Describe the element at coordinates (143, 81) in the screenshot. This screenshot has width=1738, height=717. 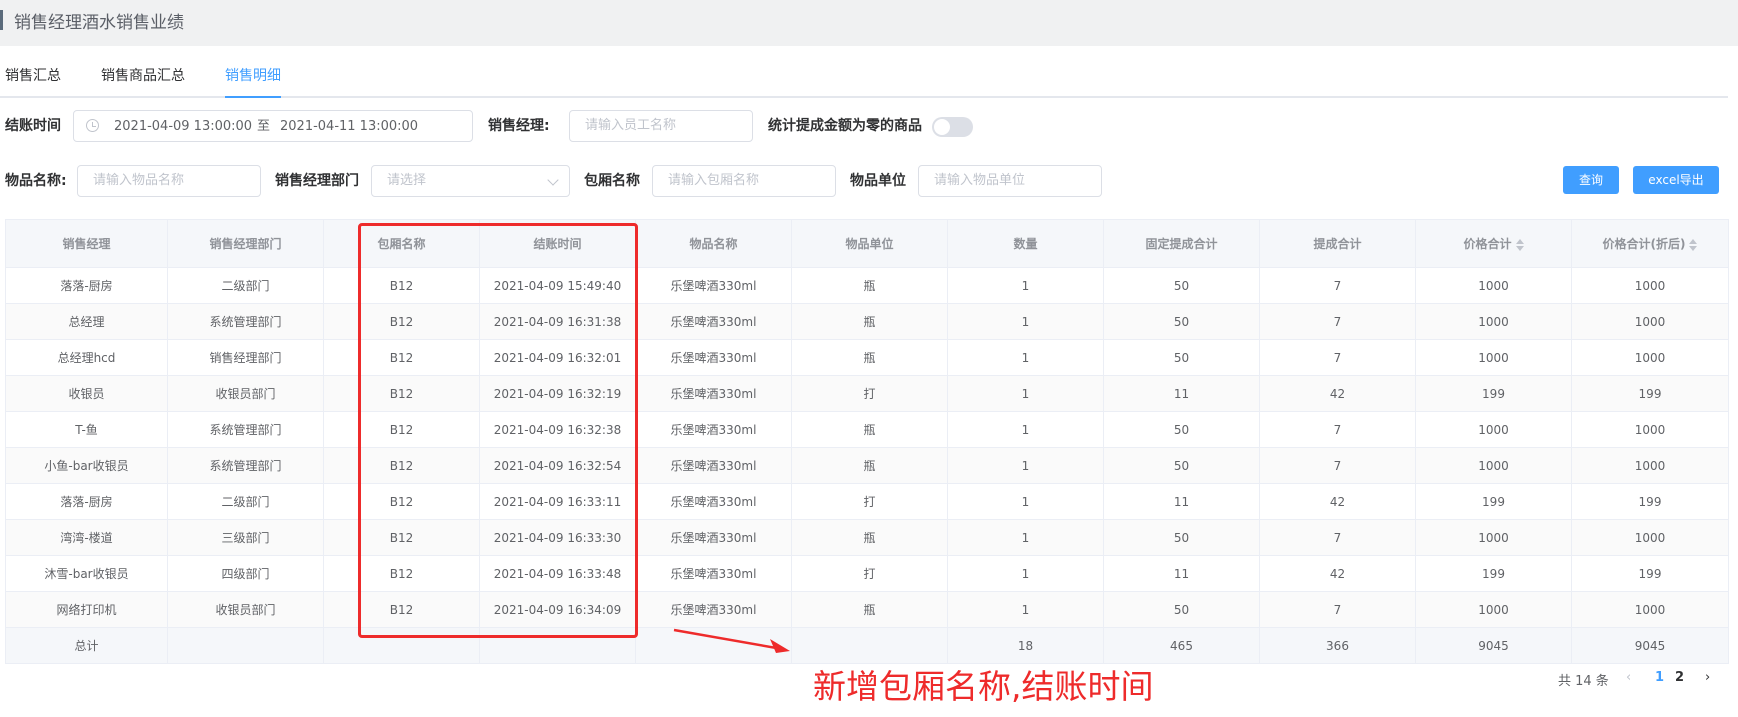
I see `tab-sales-item-summary: 销售商品汇总` at that location.